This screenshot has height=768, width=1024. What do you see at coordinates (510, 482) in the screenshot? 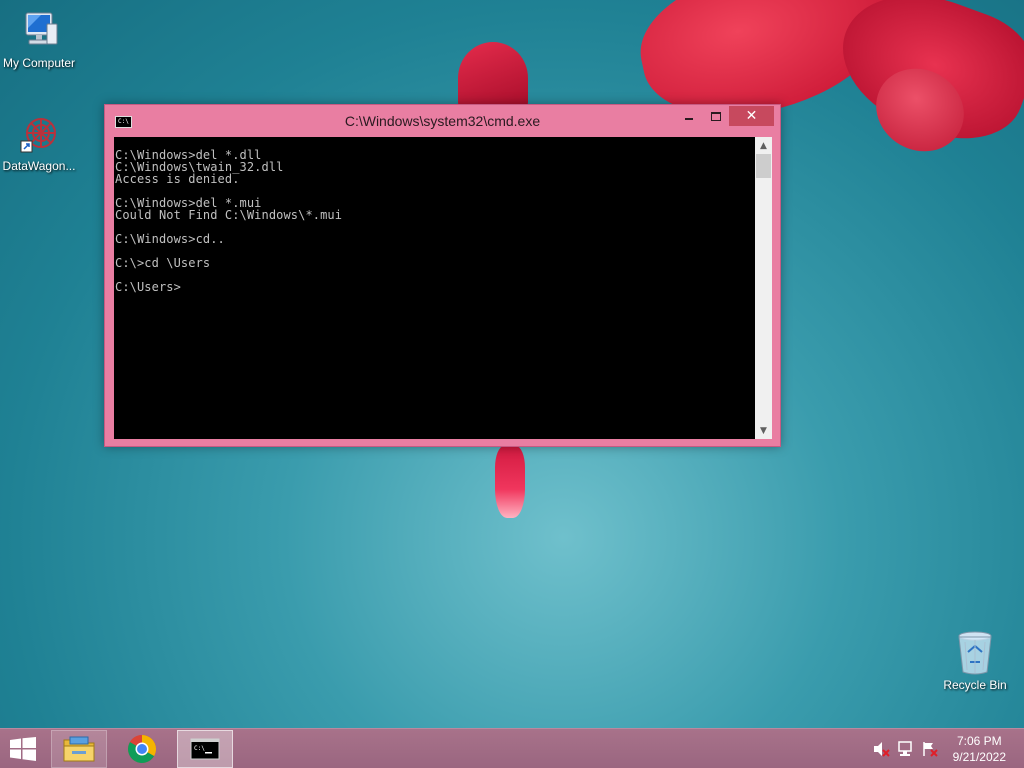
I see `wallpaper-stamen` at bounding box center [510, 482].